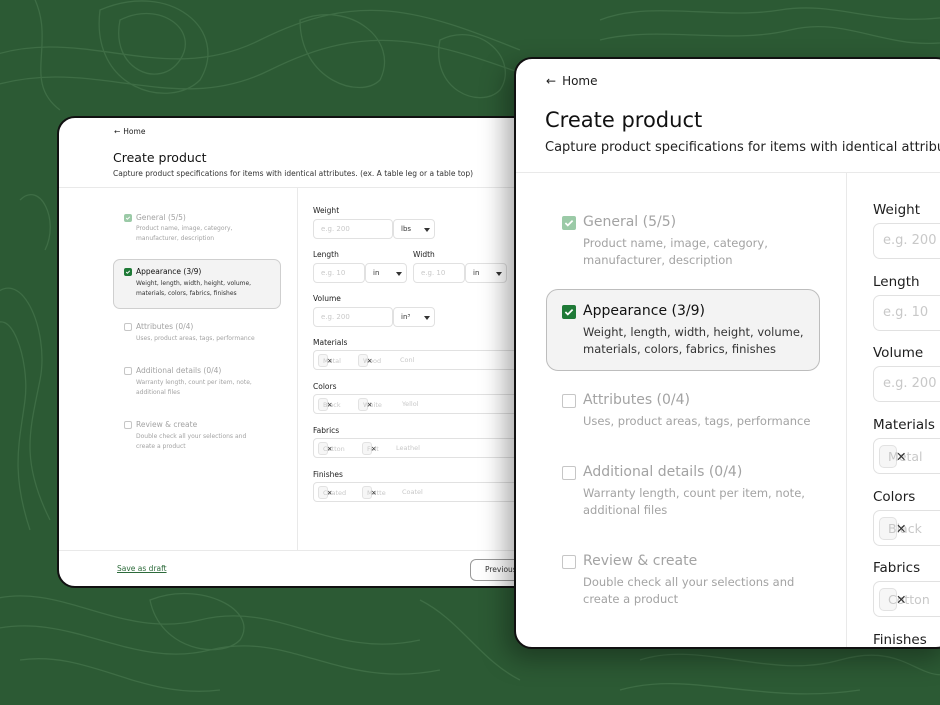 This screenshot has width=940, height=705. Describe the element at coordinates (414, 229) in the screenshot. I see `weight-unit-select: lbs` at that location.